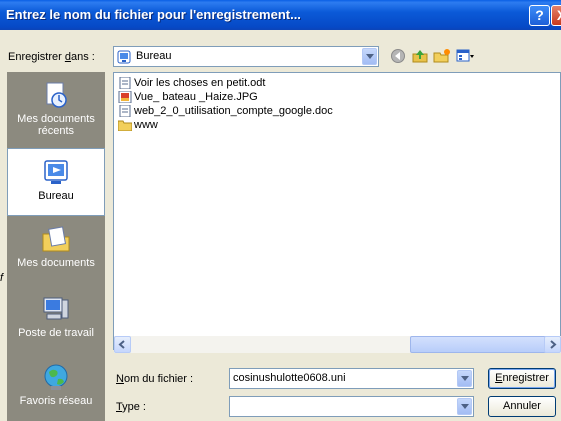 This screenshot has width=561, height=421. I want to click on place-my-documents: Mes documents, so click(56, 246).